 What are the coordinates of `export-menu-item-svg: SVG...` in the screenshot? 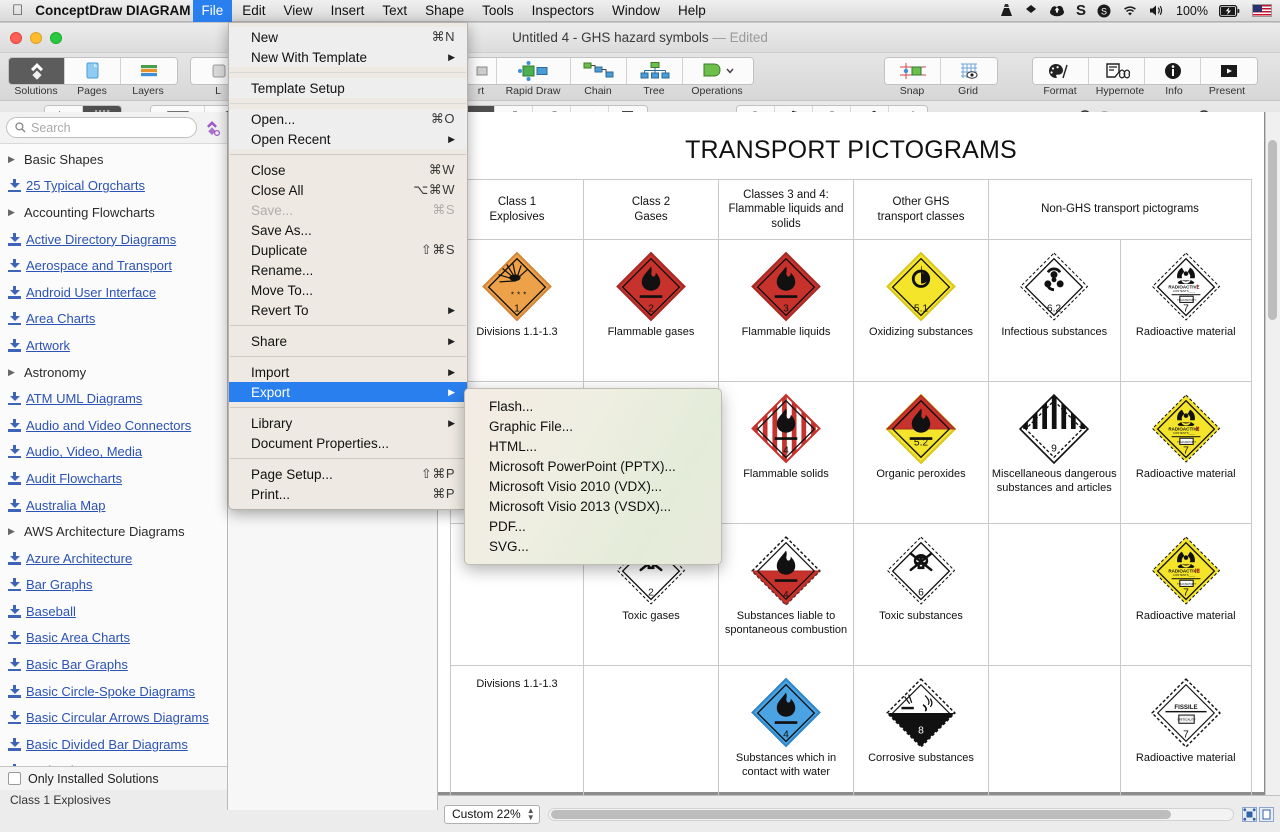 It's located at (593, 546).